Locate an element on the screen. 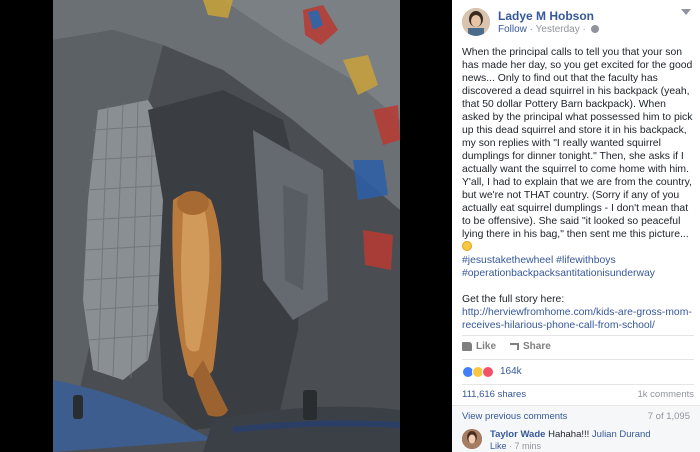 Image resolution: width=700 pixels, height=452 pixels. tagged-user: Julian Durand is located at coordinates (621, 434).